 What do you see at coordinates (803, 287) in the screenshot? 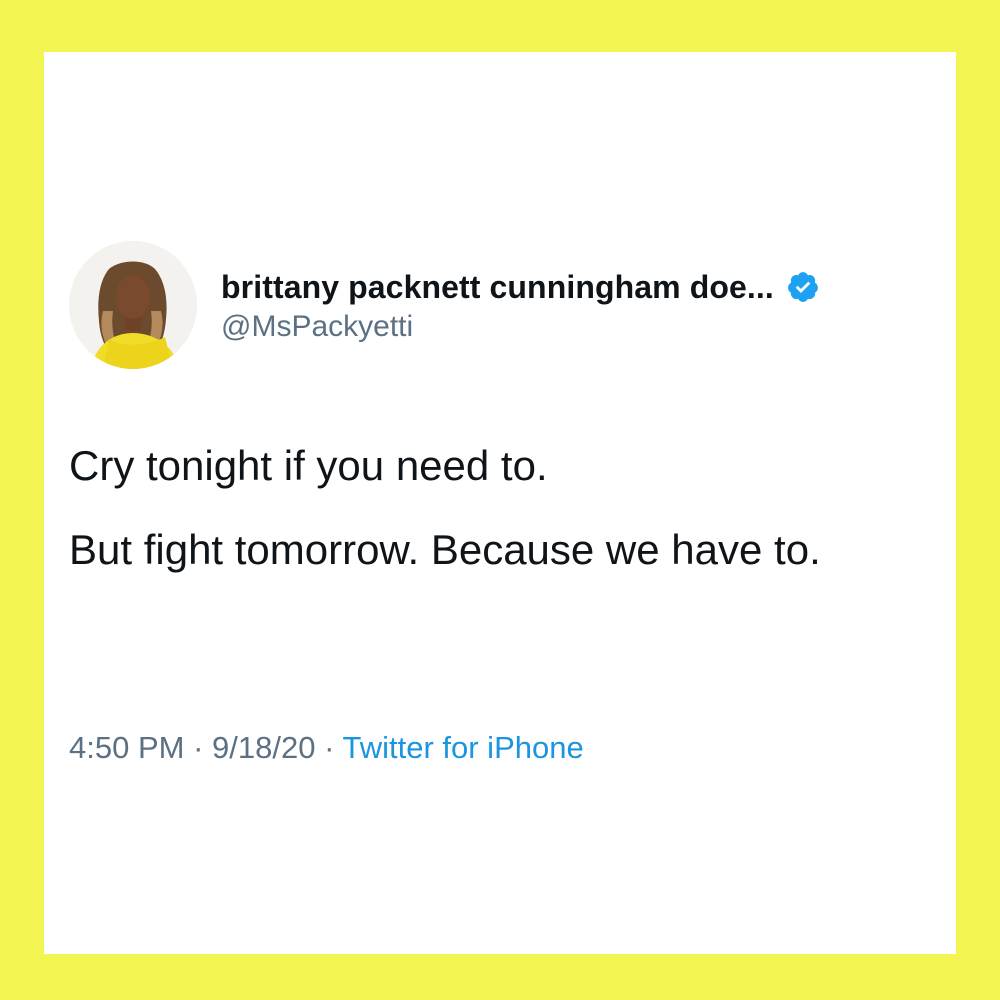
I see `verified-badge-icon` at bounding box center [803, 287].